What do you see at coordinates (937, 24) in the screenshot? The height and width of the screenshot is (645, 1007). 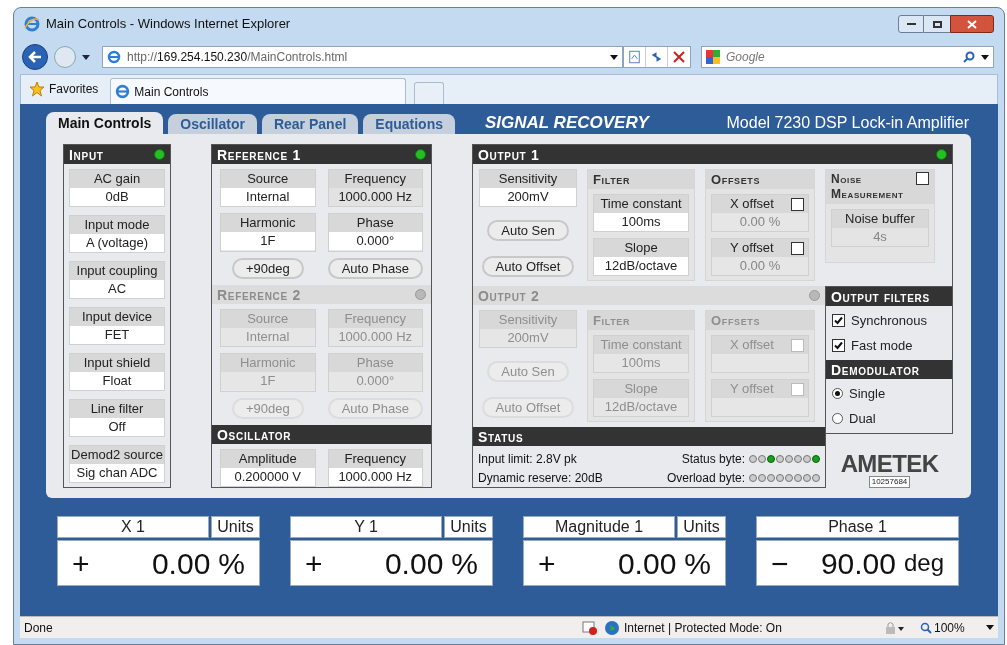 I see `maximize-button` at bounding box center [937, 24].